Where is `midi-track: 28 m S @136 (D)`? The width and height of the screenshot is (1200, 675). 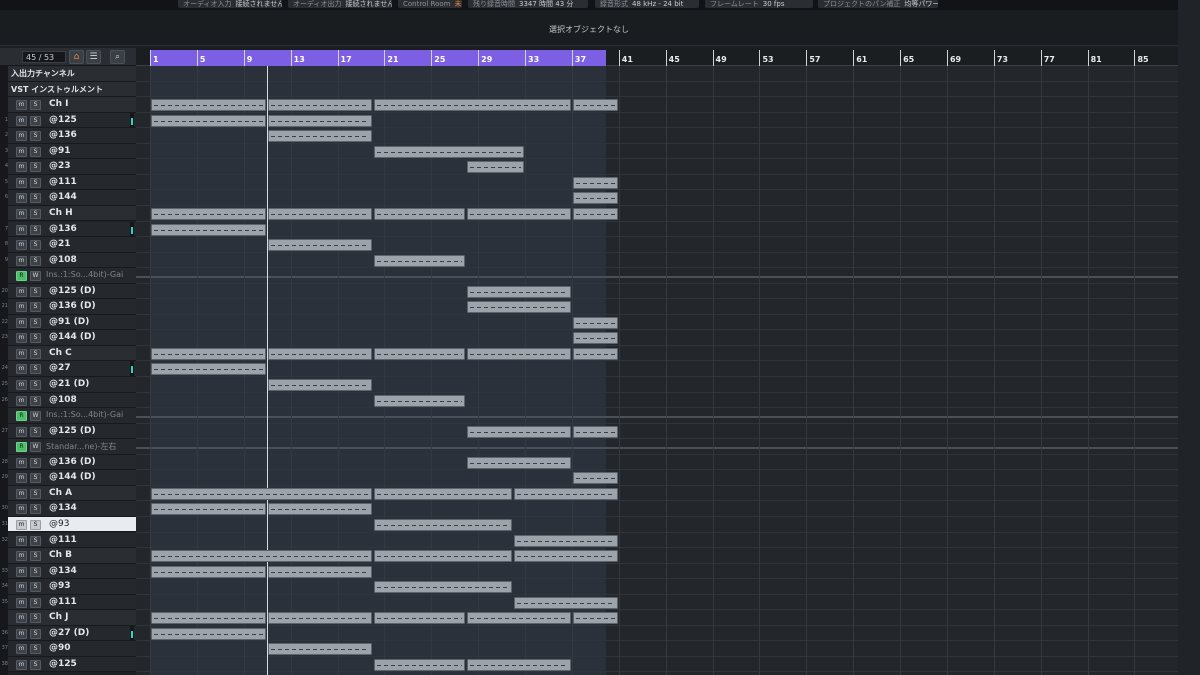 midi-track: 28 m S @136 (D) is located at coordinates (69, 462).